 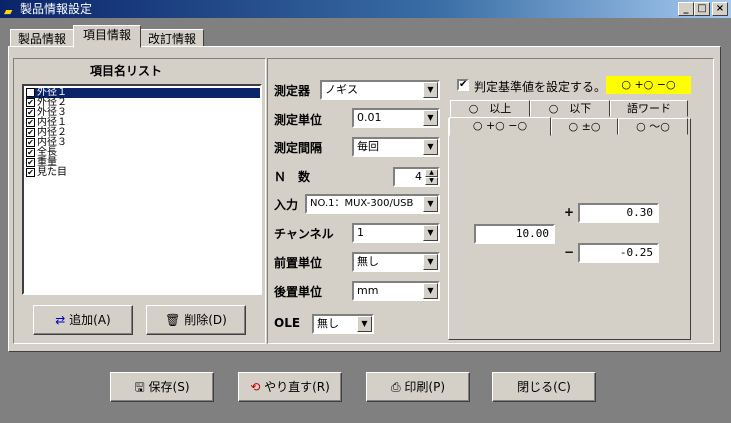 I want to click on save-icon: 🖫, so click(x=141, y=387).